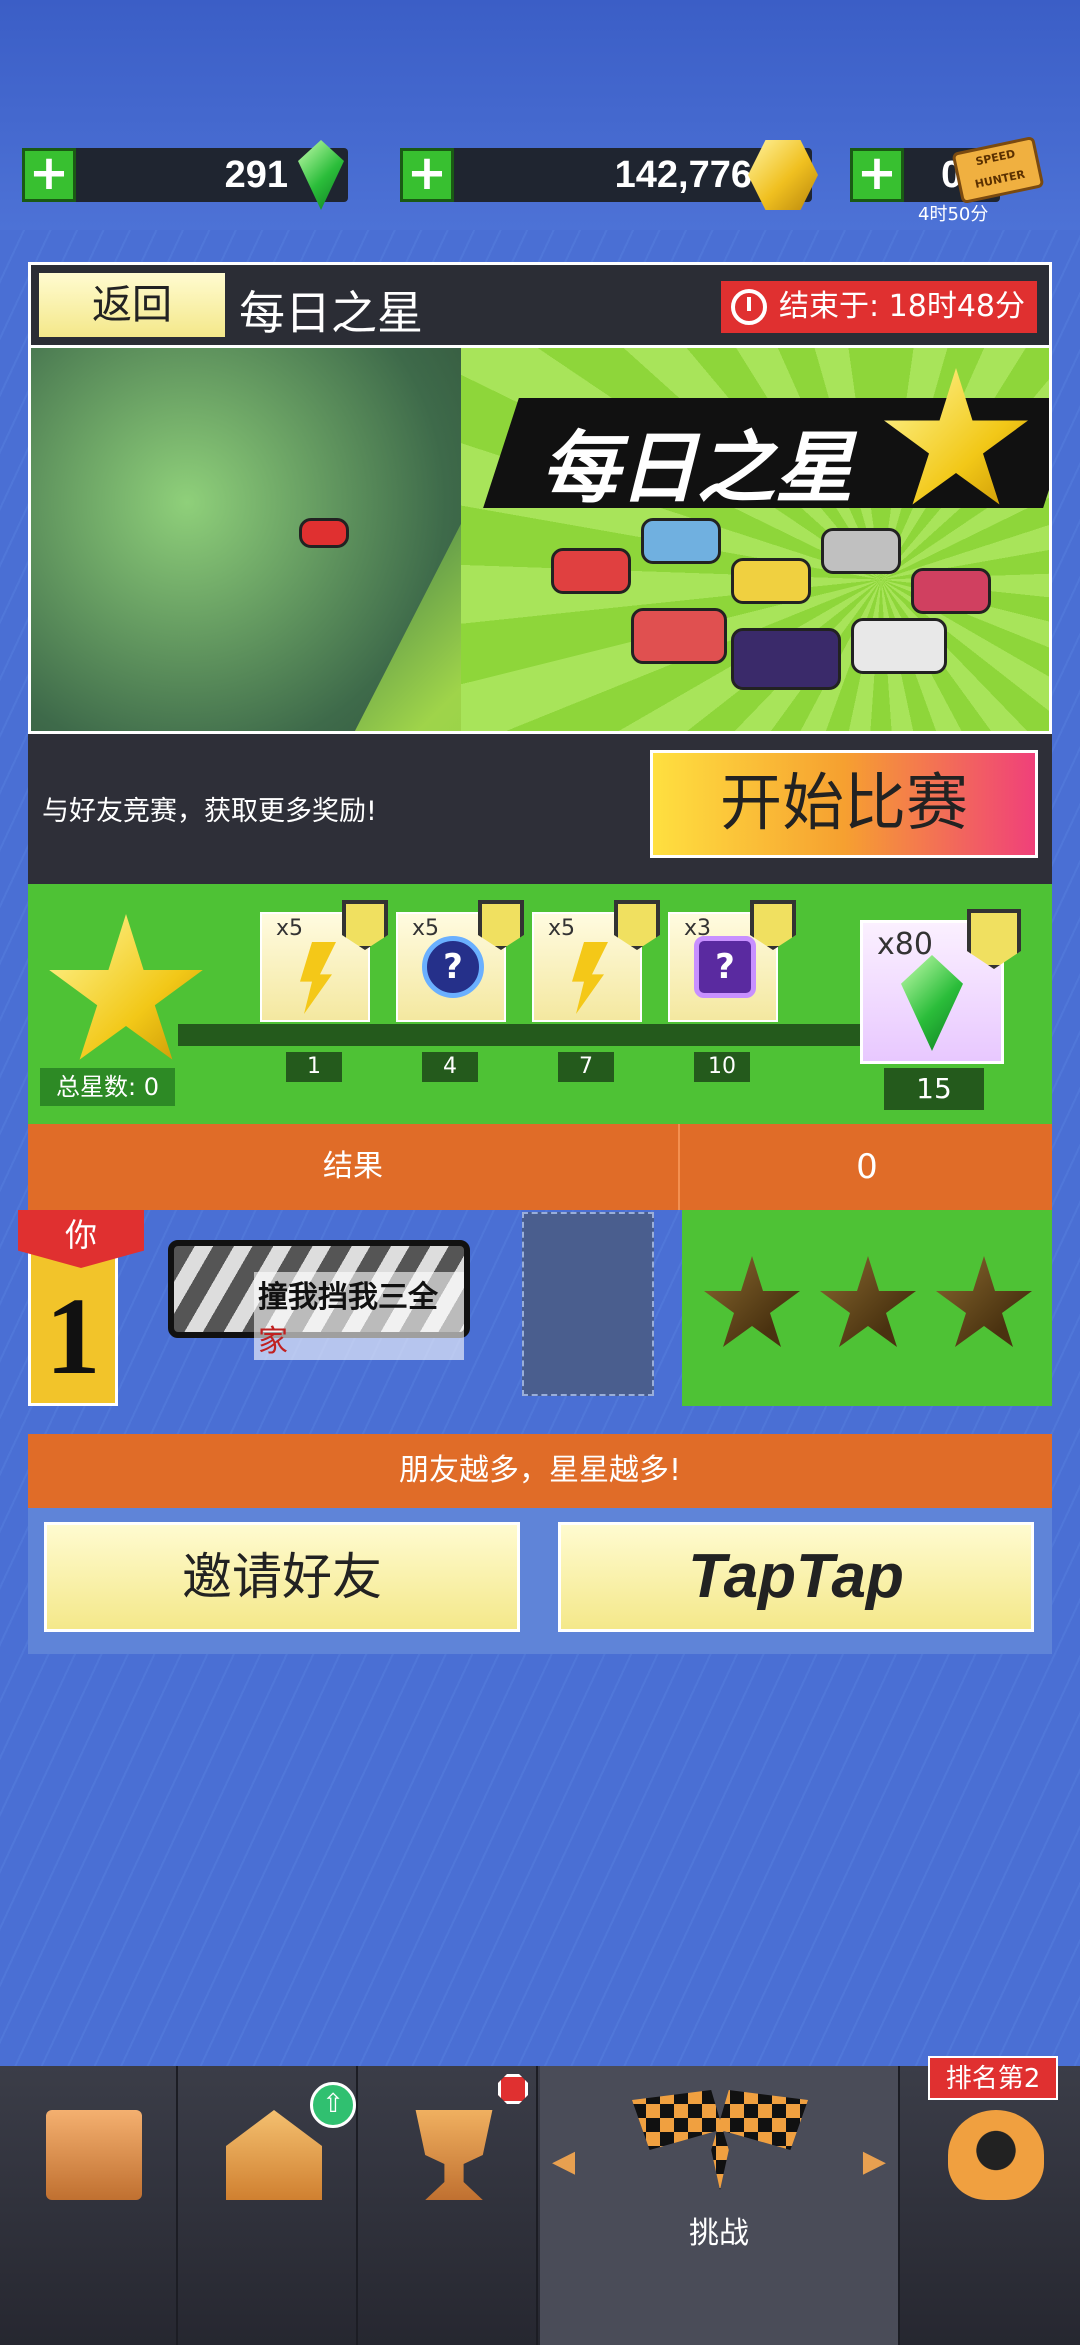 The width and height of the screenshot is (1080, 2345). What do you see at coordinates (513, 2089) in the screenshot?
I see `notification-dot-icon` at bounding box center [513, 2089].